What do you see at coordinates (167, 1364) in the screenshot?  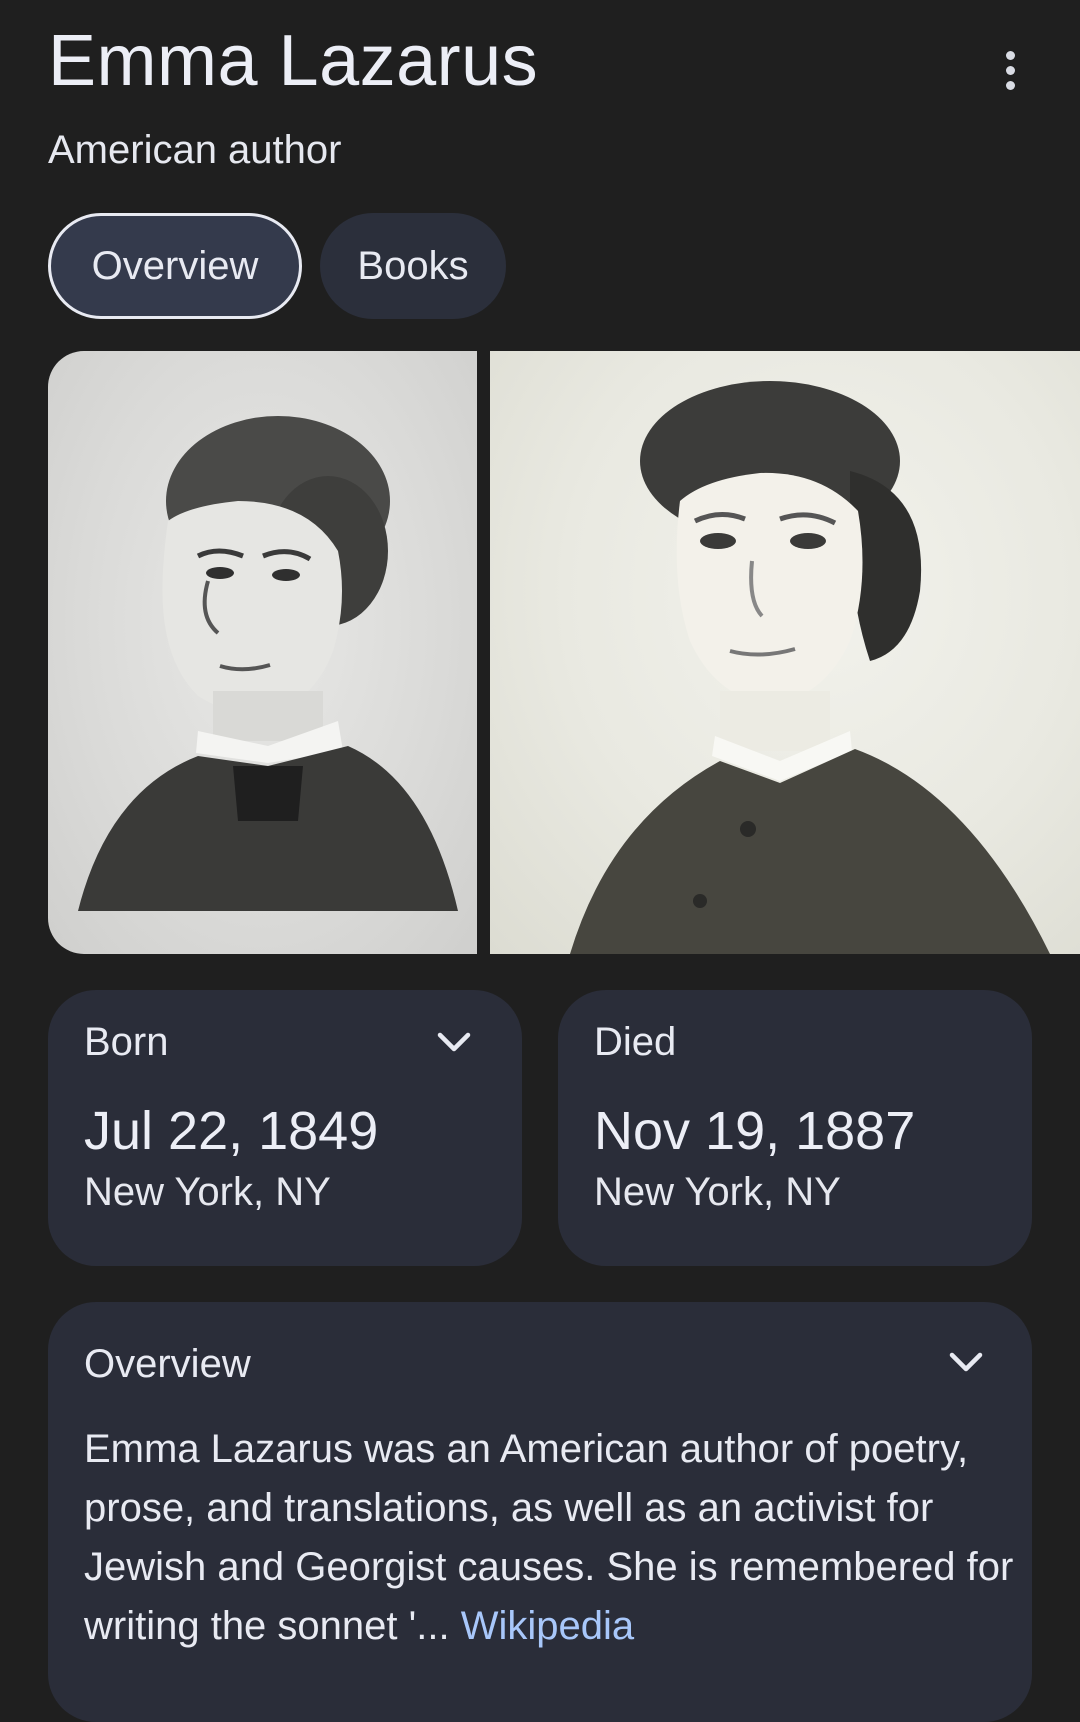 I see `overview-label: Overview` at bounding box center [167, 1364].